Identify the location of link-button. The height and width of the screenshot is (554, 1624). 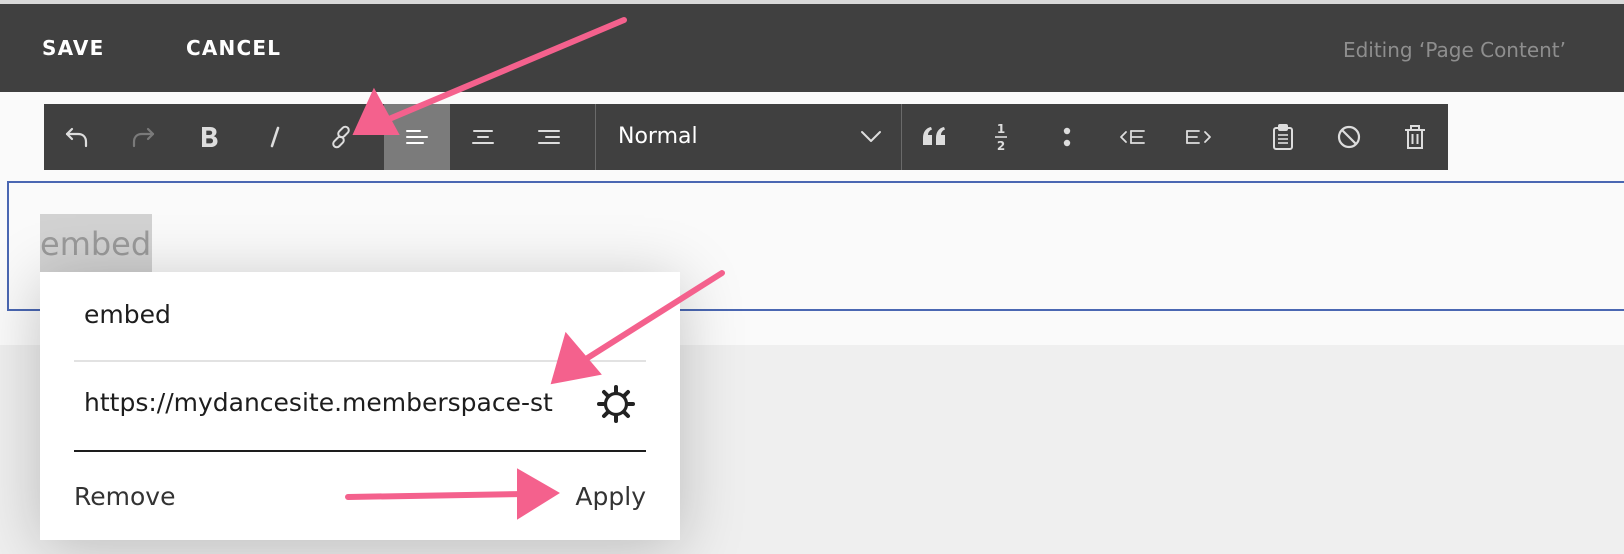
(341, 137).